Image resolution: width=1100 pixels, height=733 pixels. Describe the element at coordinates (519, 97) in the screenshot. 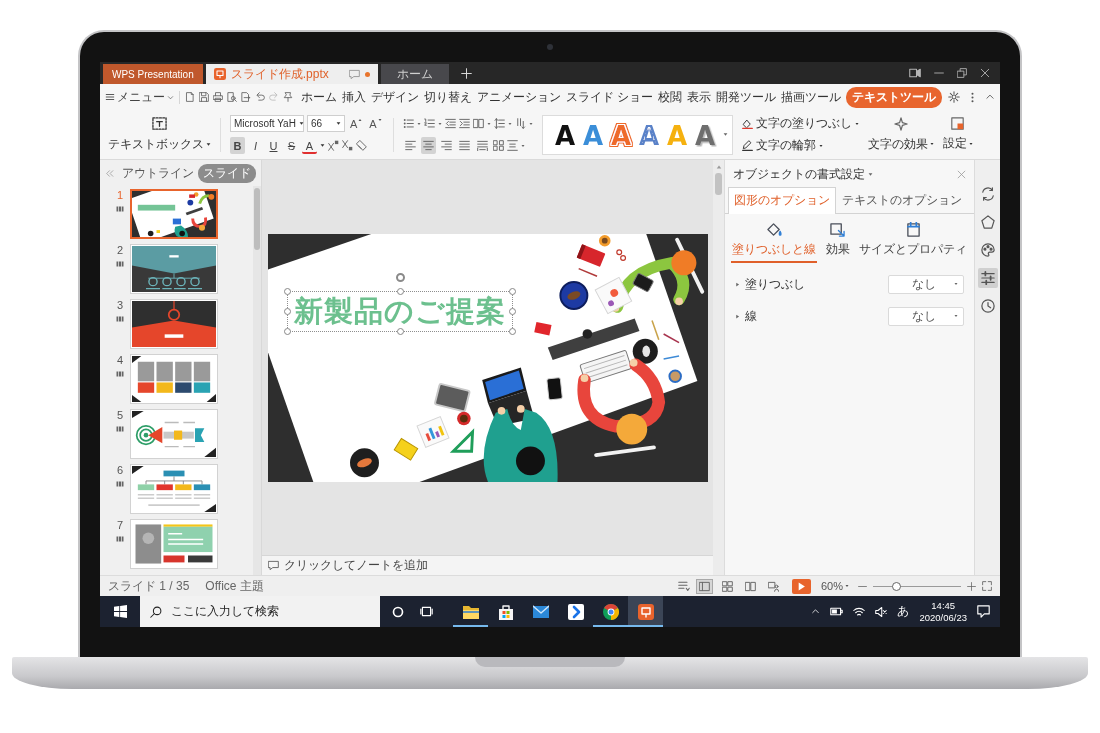

I see `ribbon-tab: アニメーション` at that location.